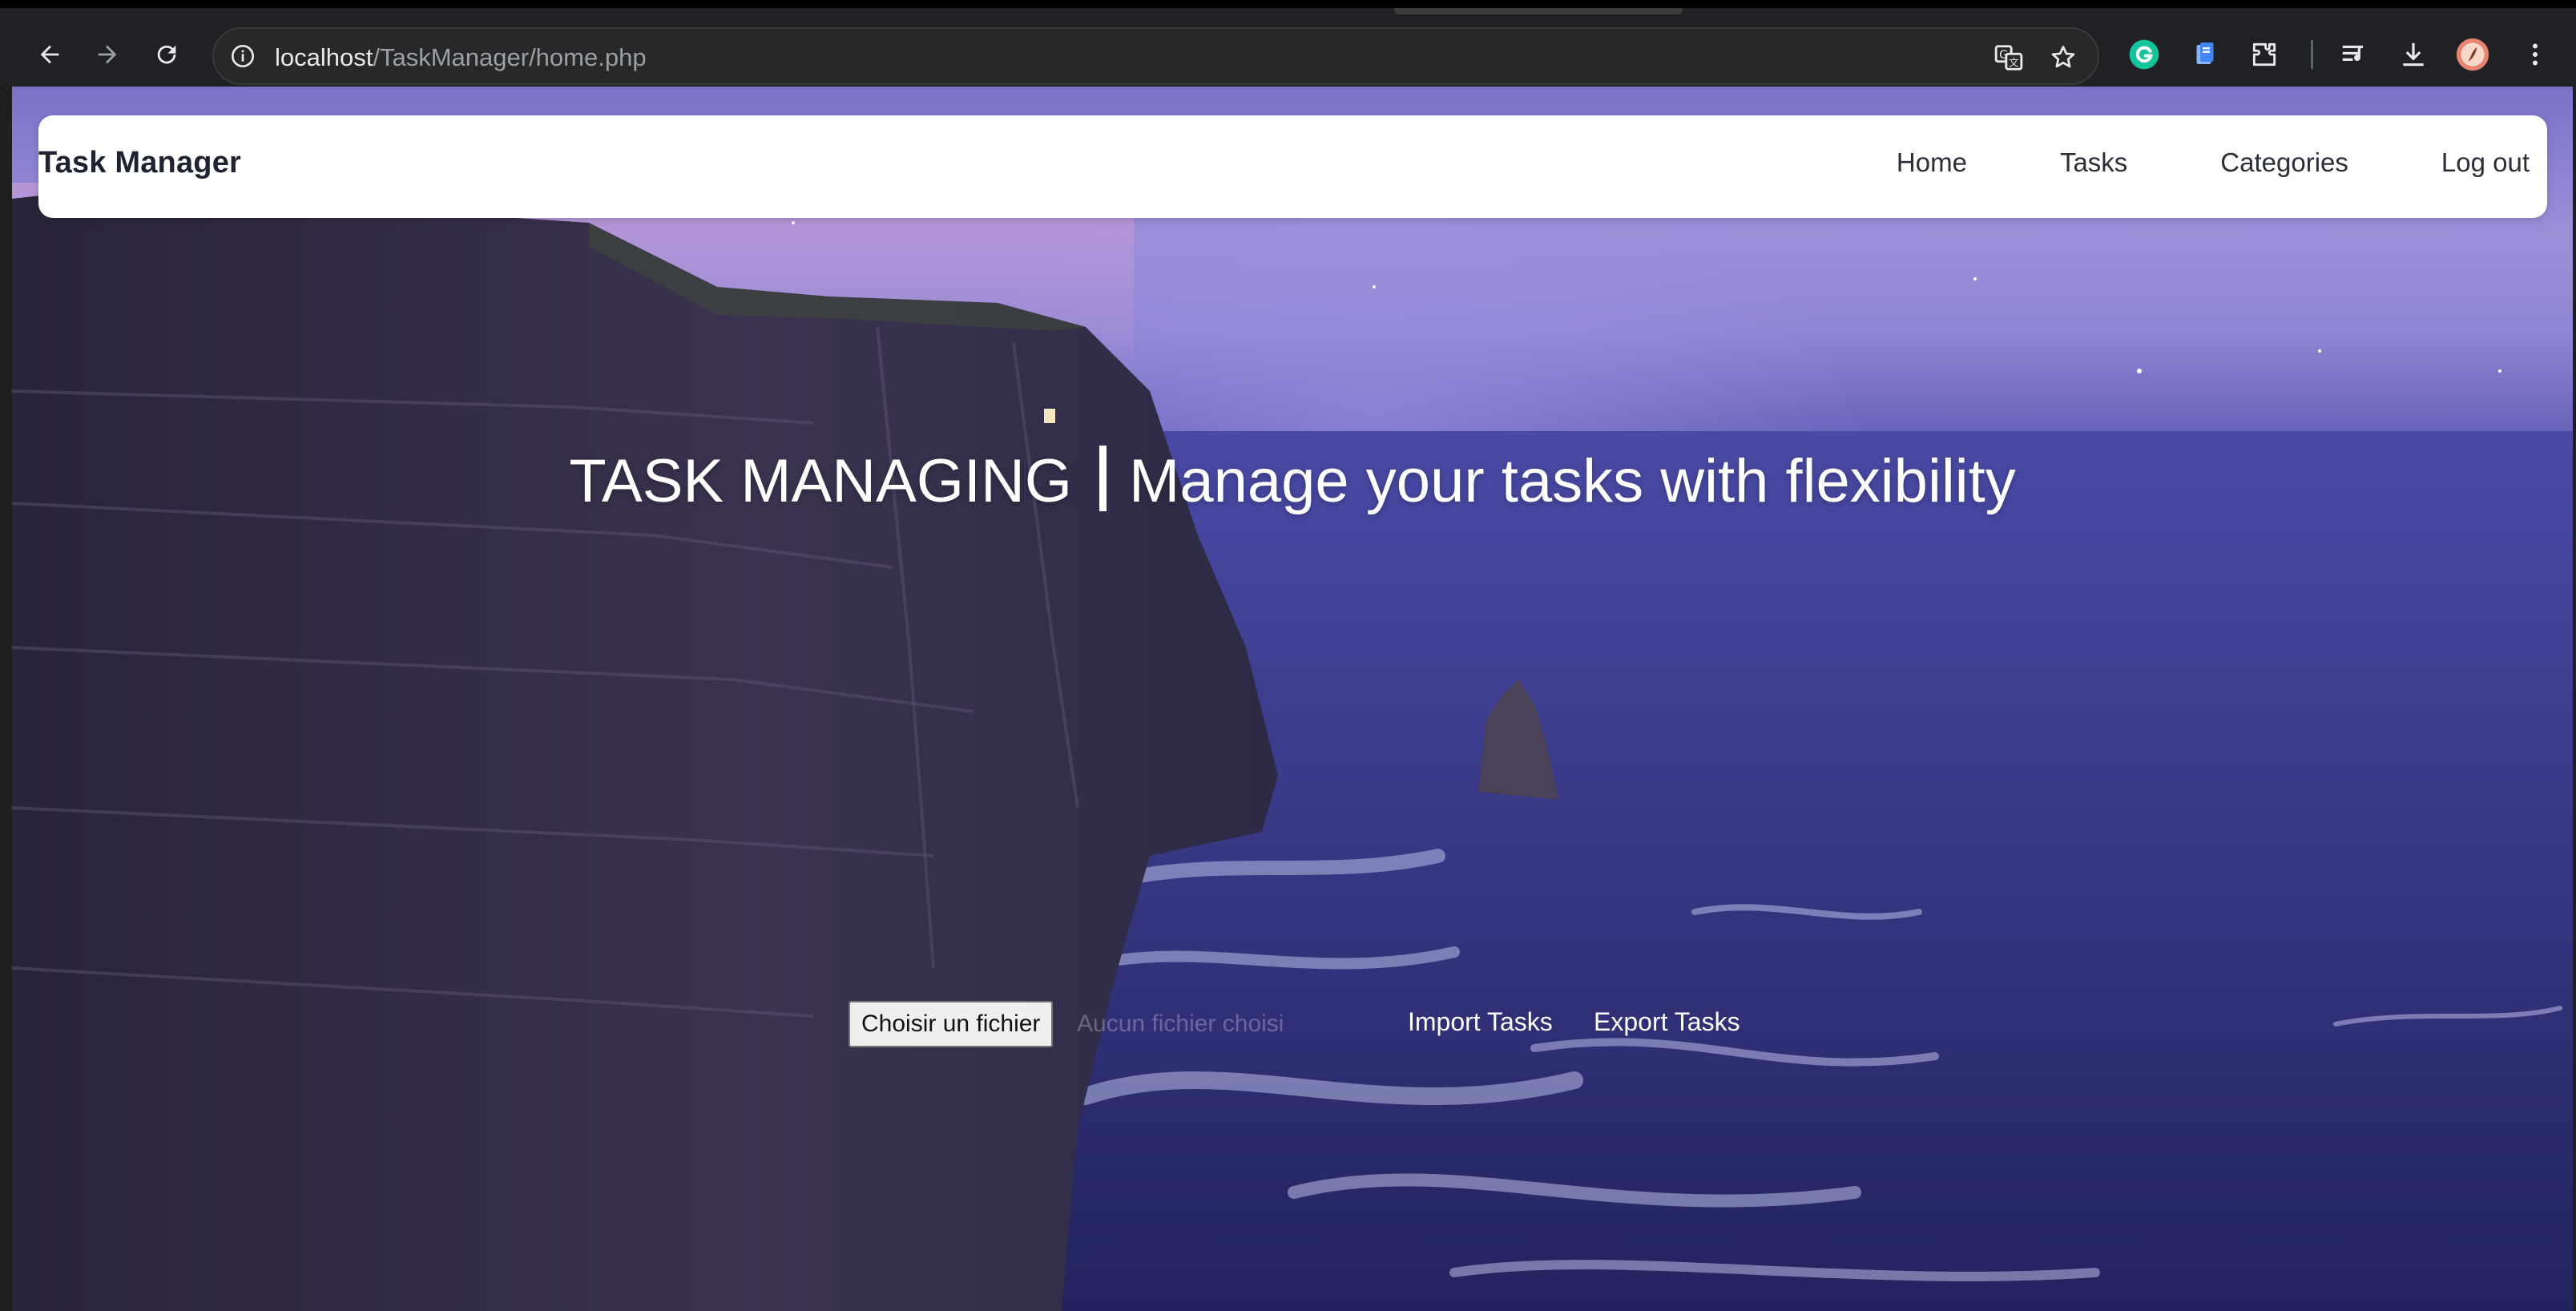 This screenshot has height=1311, width=2576. I want to click on nav-home-link: Home, so click(1932, 162).